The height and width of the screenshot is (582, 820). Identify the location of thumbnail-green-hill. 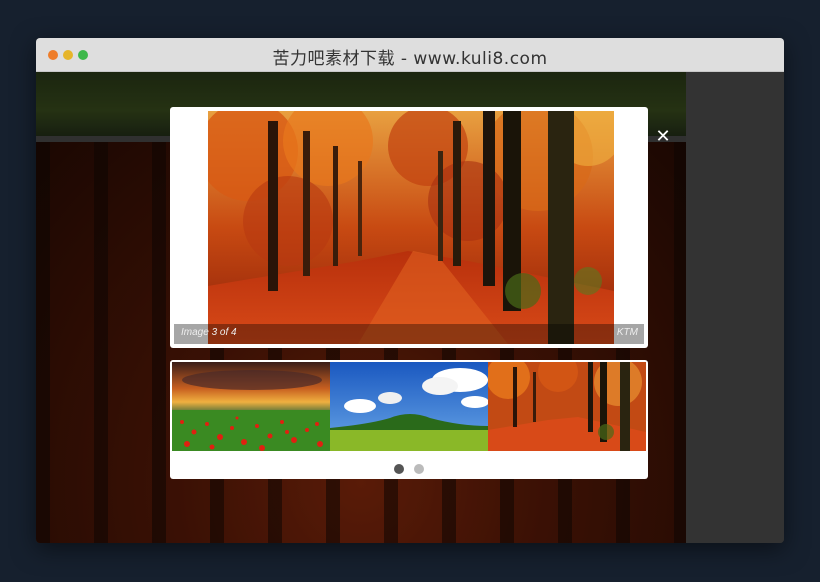
(409, 406).